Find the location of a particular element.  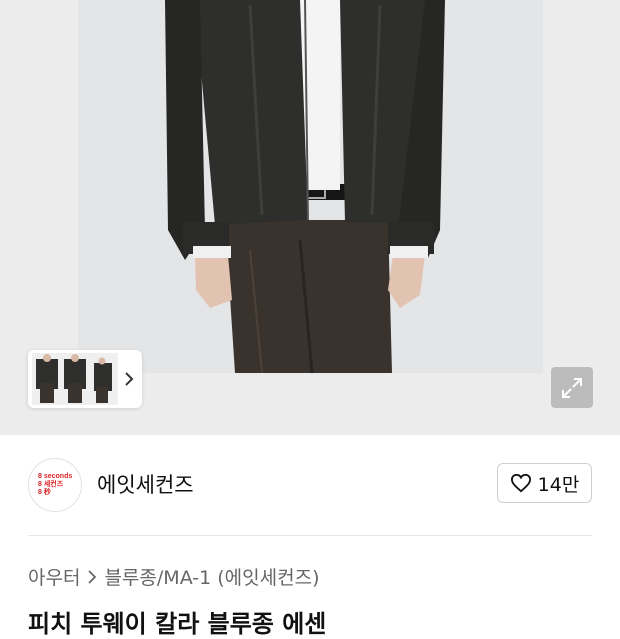

thumbnail-image is located at coordinates (75, 379).